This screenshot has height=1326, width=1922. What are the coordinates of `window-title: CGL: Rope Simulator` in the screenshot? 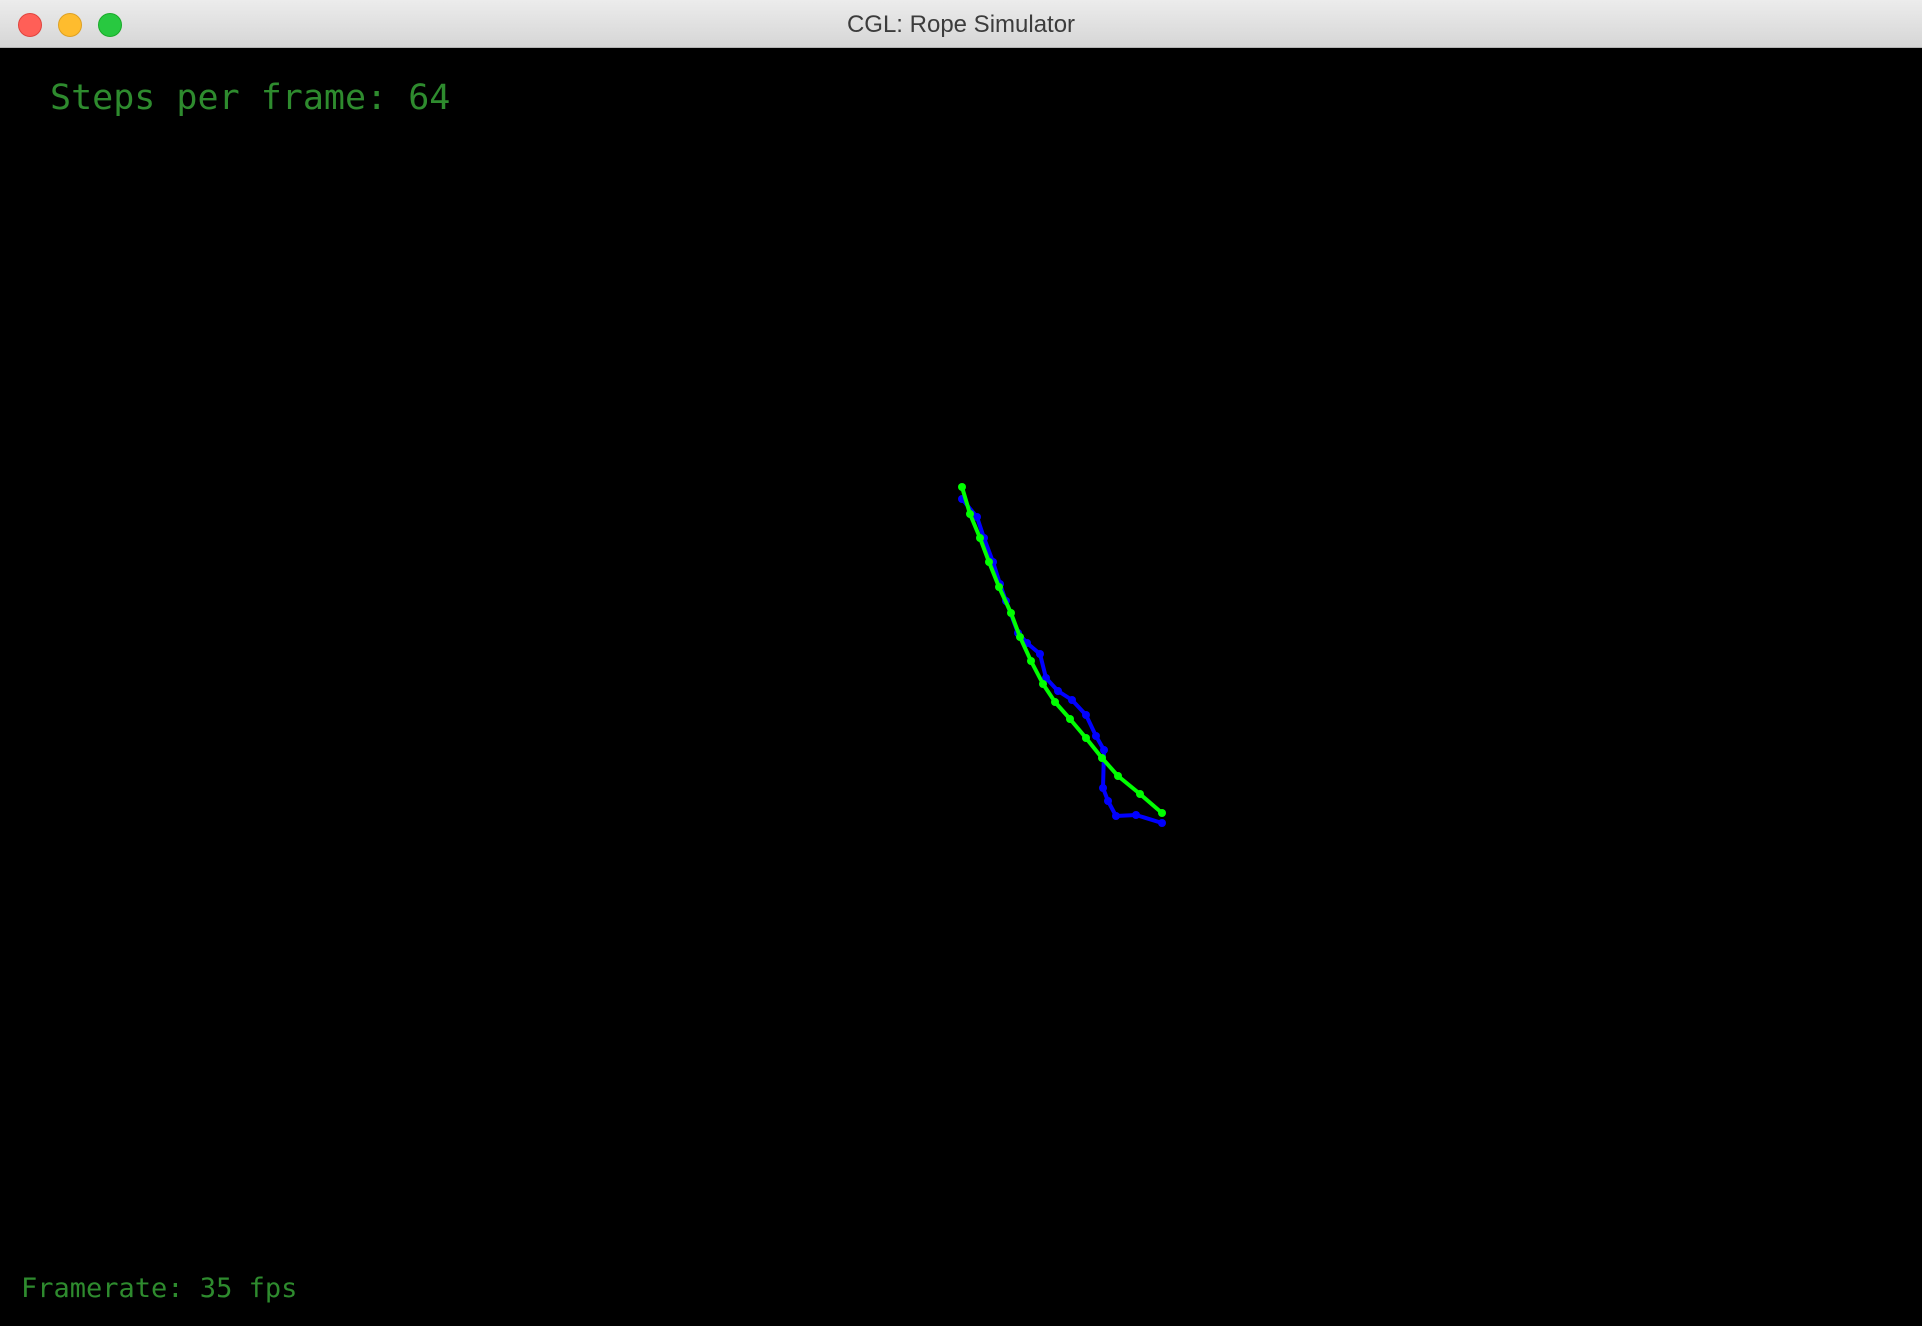 It's located at (961, 24).